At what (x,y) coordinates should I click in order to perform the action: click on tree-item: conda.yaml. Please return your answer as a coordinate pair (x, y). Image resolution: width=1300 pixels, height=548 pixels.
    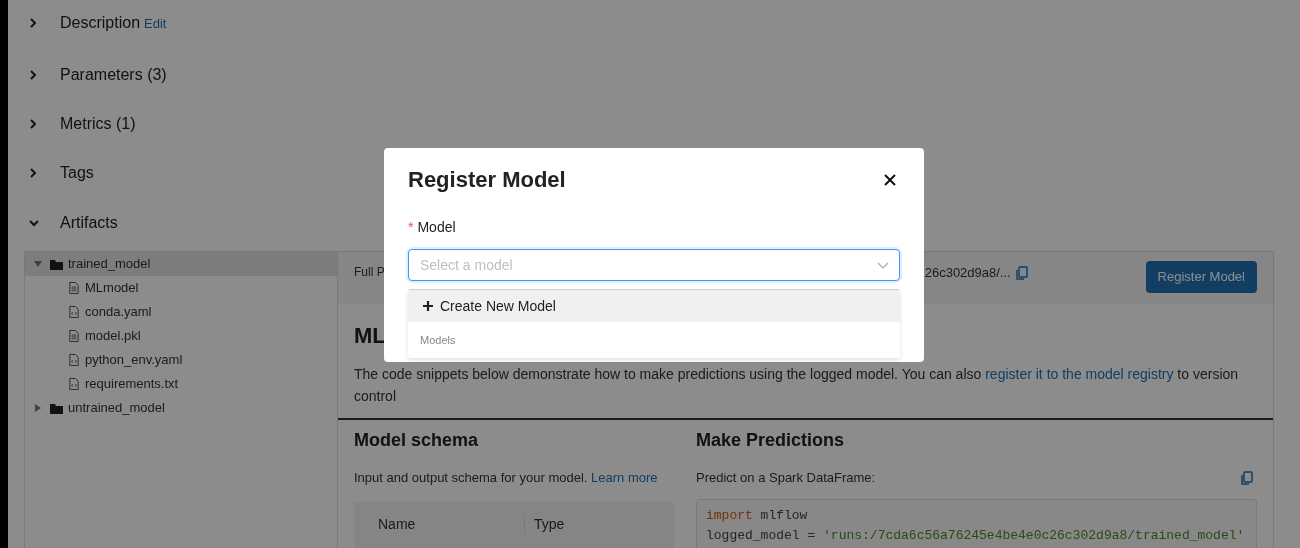
    Looking at the image, I should click on (181, 312).